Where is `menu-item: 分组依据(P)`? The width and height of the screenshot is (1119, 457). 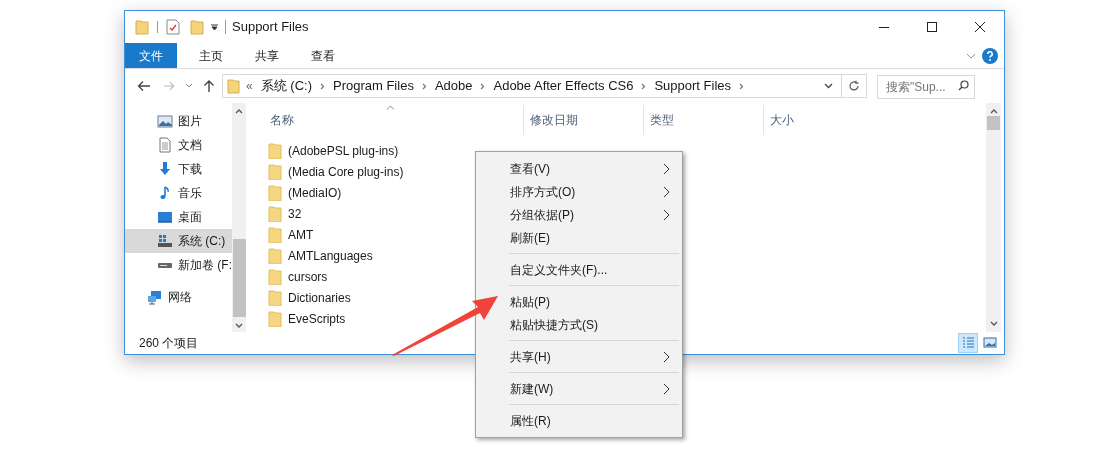 menu-item: 分组依据(P) is located at coordinates (596, 214).